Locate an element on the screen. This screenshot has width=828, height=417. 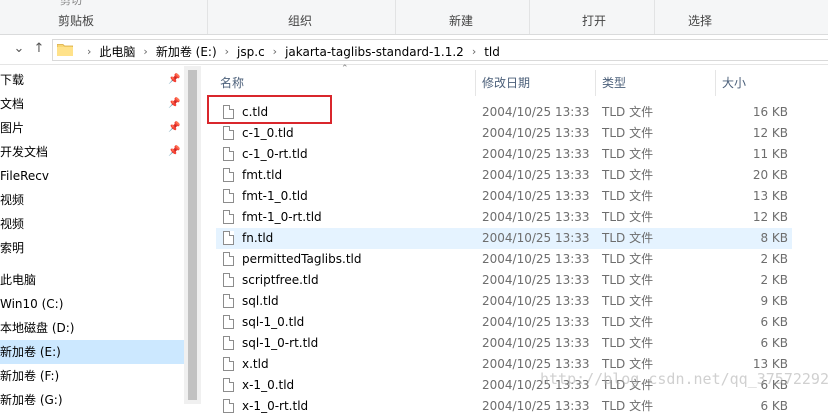
nav-item-drive-g: 新加卷 (G:) is located at coordinates (92, 400).